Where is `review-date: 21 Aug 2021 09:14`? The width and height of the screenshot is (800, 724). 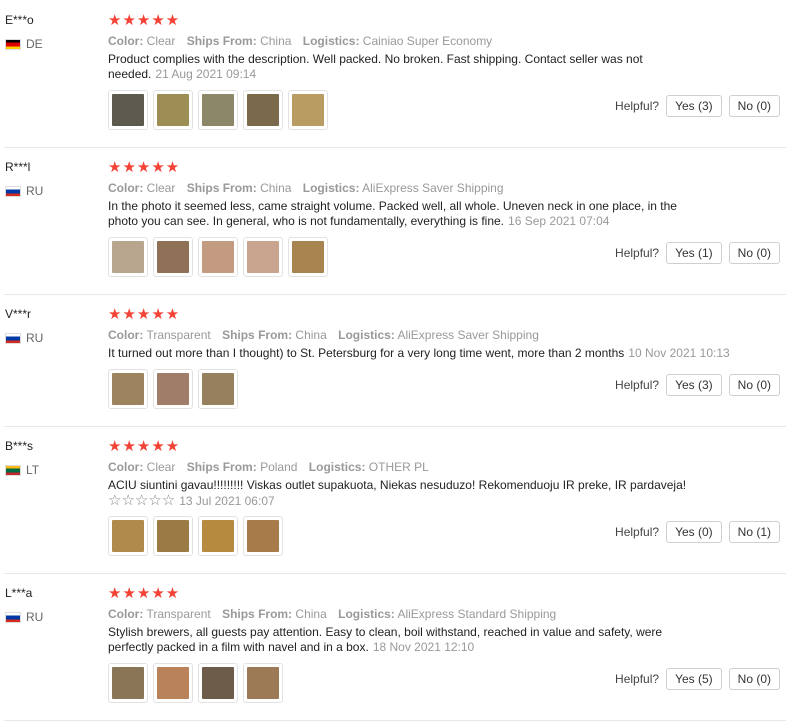
review-date: 21 Aug 2021 09:14 is located at coordinates (206, 74).